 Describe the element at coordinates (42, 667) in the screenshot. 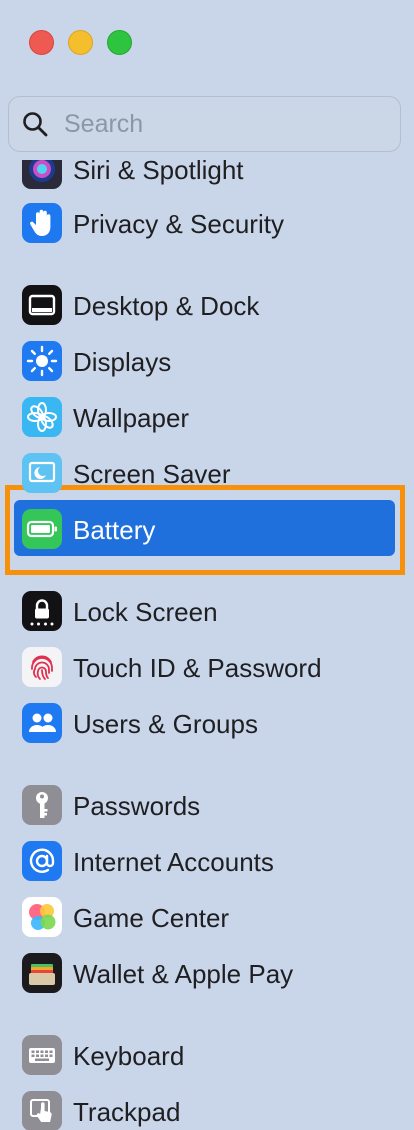

I see `fingerprint-icon` at that location.